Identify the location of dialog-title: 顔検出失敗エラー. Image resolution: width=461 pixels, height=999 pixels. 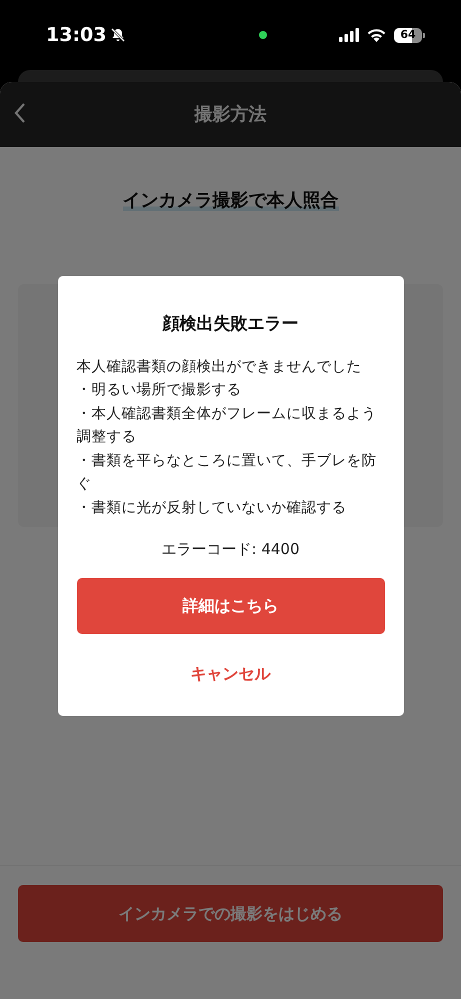
(230, 324).